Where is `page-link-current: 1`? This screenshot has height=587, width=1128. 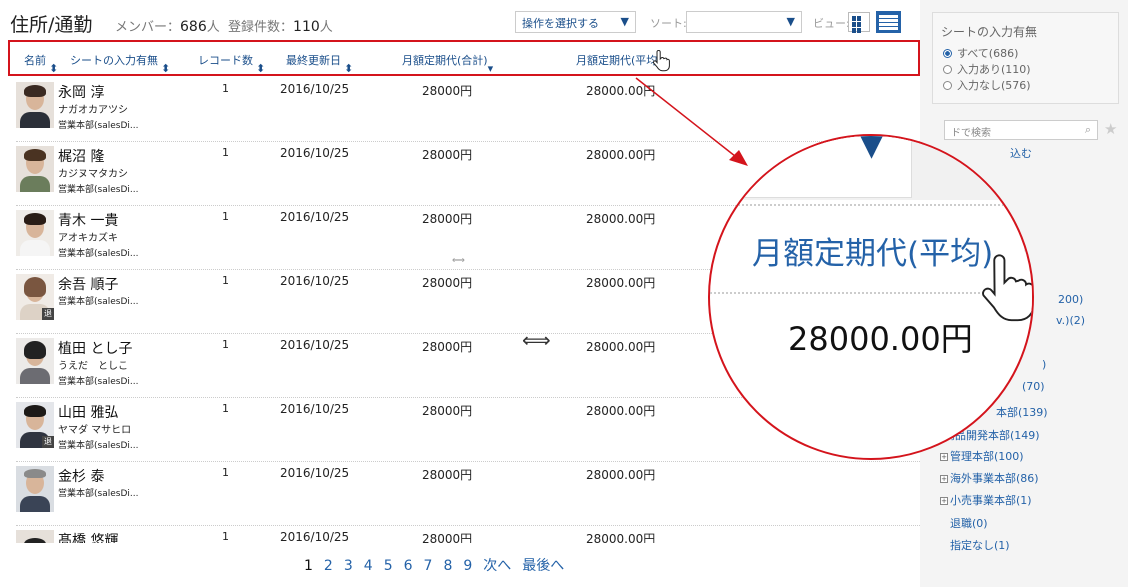 page-link-current: 1 is located at coordinates (308, 566).